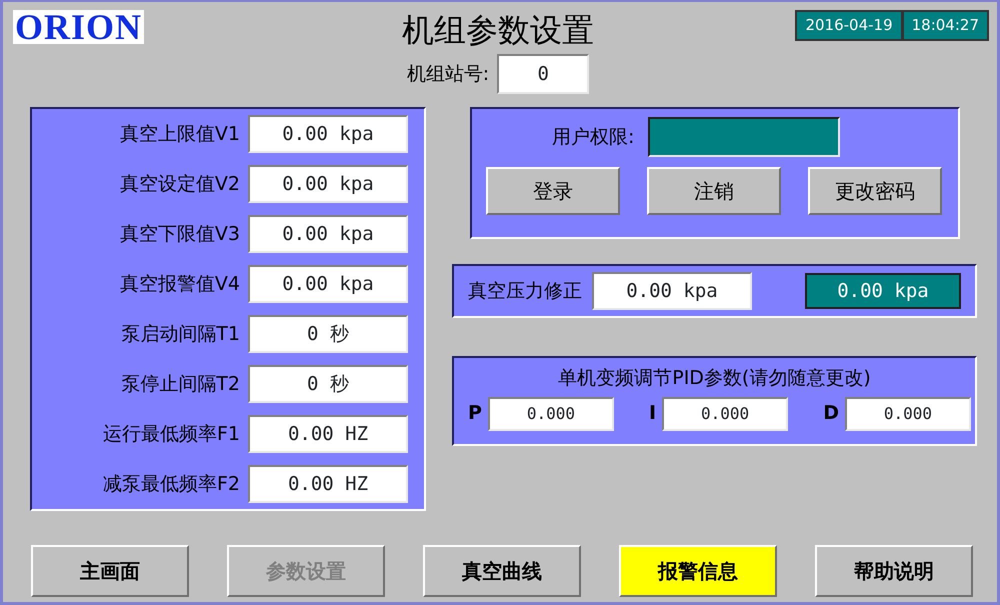 The width and height of the screenshot is (1000, 605). Describe the element at coordinates (110, 571) in the screenshot. I see `nav-button: 主画面` at that location.